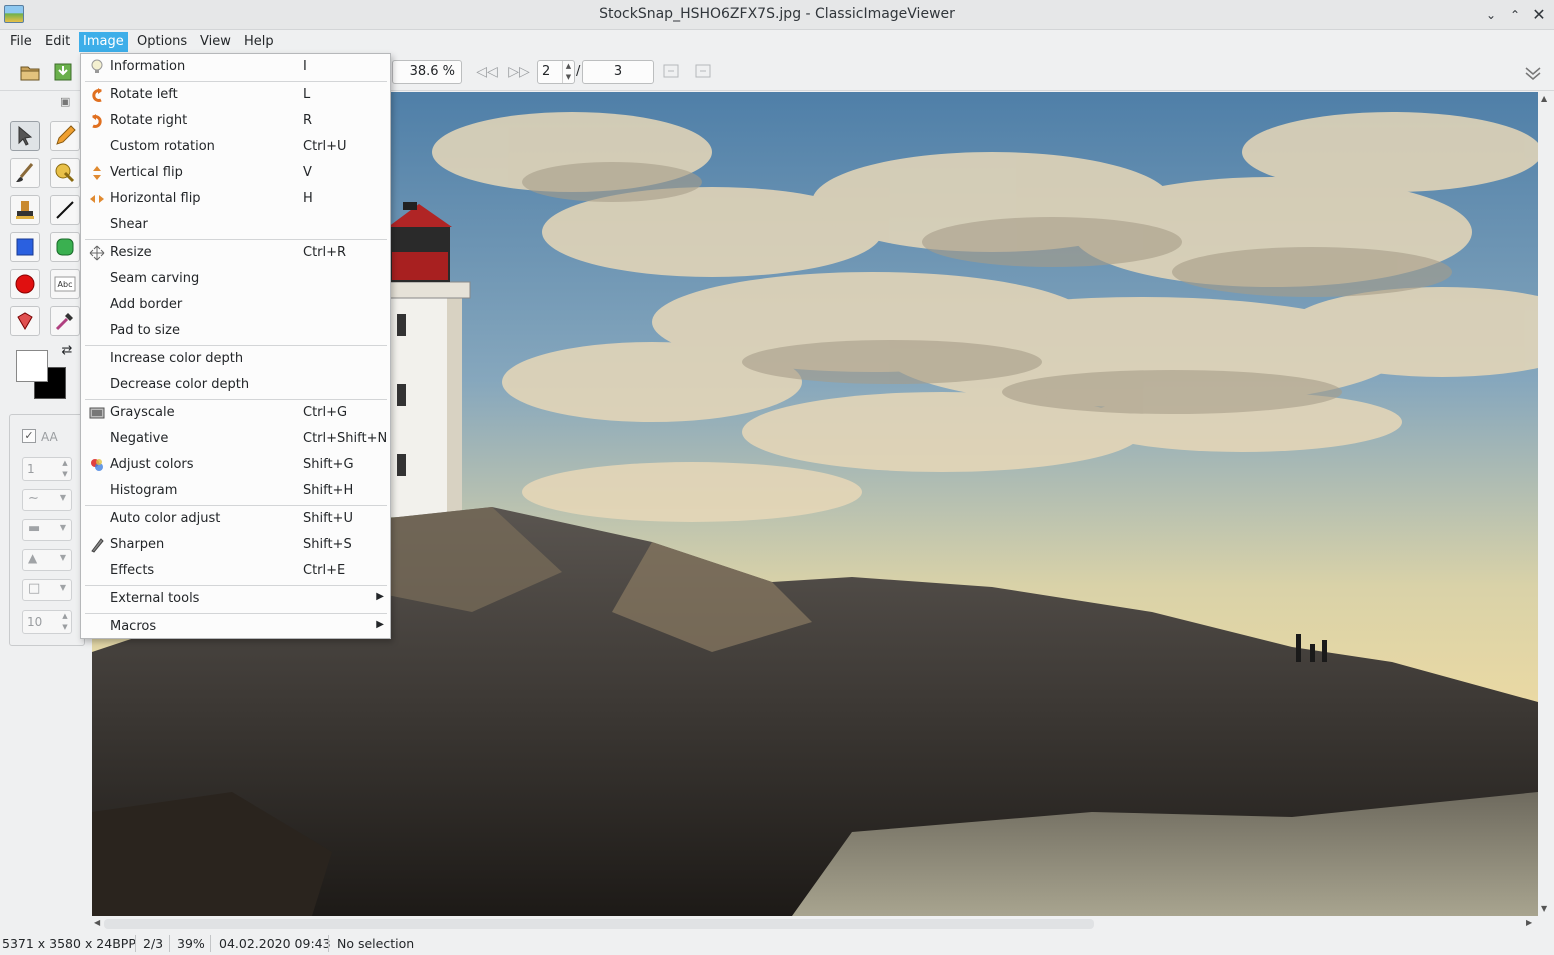 This screenshot has width=1554, height=955. Describe the element at coordinates (65, 622) in the screenshot. I see `size-spin-arrows: ▲ ▼` at that location.